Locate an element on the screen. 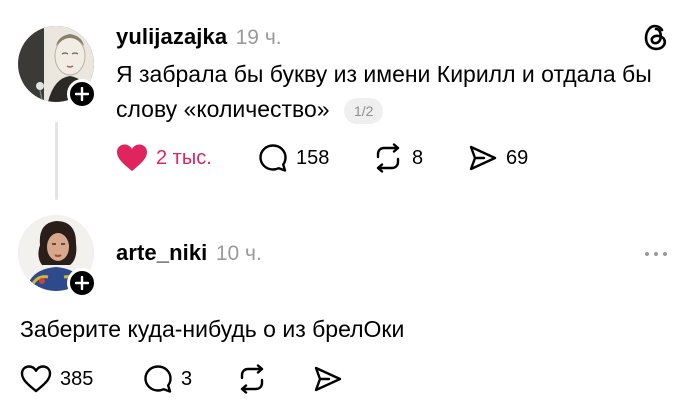 Image resolution: width=700 pixels, height=410 pixels. post-time: 19 ч. is located at coordinates (258, 37).